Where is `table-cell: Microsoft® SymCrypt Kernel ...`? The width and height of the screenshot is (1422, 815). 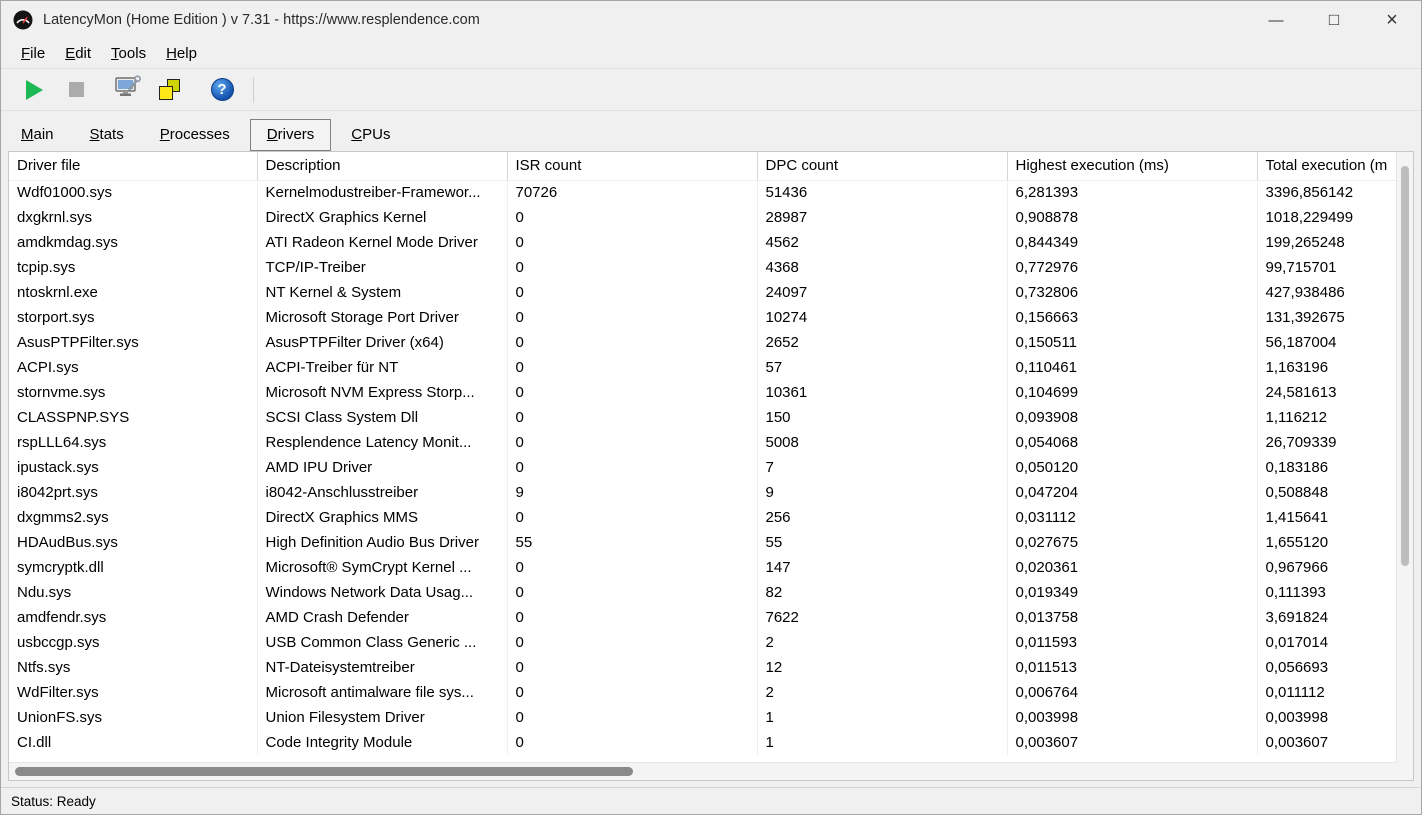 table-cell: Microsoft® SymCrypt Kernel ... is located at coordinates (382, 567).